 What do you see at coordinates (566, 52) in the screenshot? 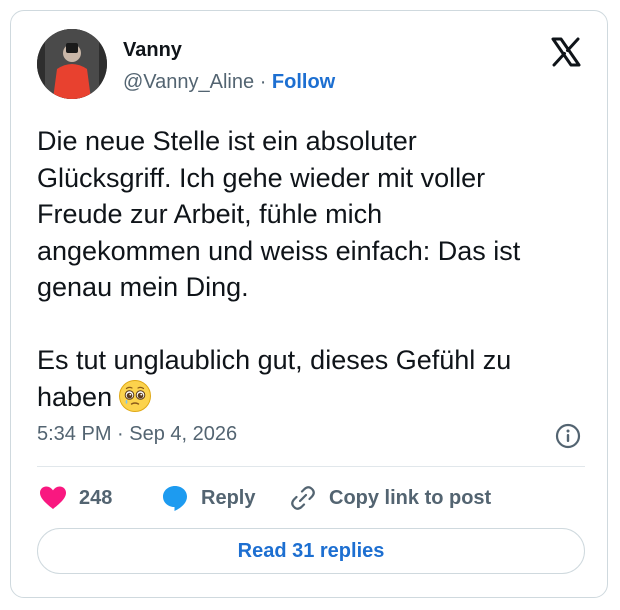
I see `x-logo-icon` at bounding box center [566, 52].